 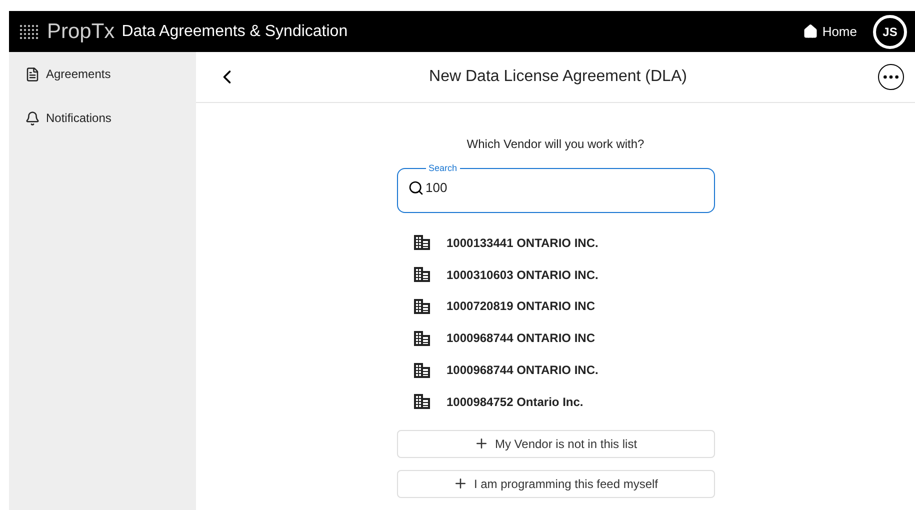 I want to click on option-button: I am programming this feed myself, so click(x=555, y=484).